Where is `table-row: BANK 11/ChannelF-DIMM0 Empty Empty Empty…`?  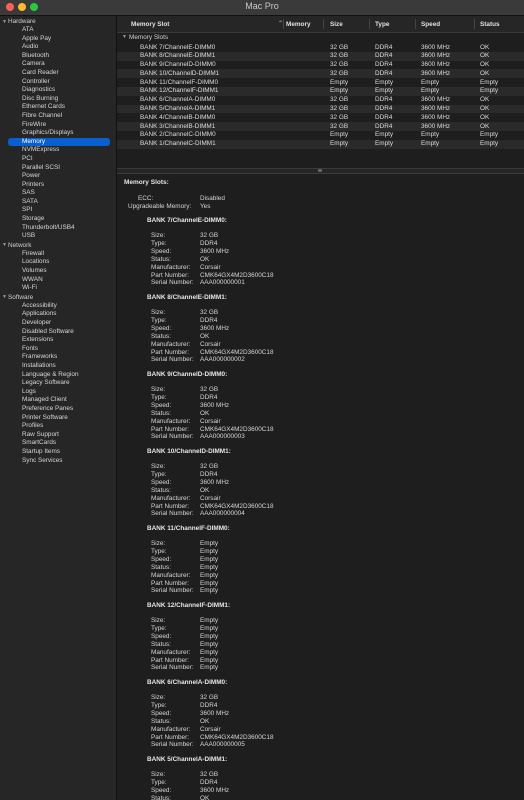 table-row: BANK 11/ChannelF-DIMM0 Empty Empty Empty… is located at coordinates (320, 82).